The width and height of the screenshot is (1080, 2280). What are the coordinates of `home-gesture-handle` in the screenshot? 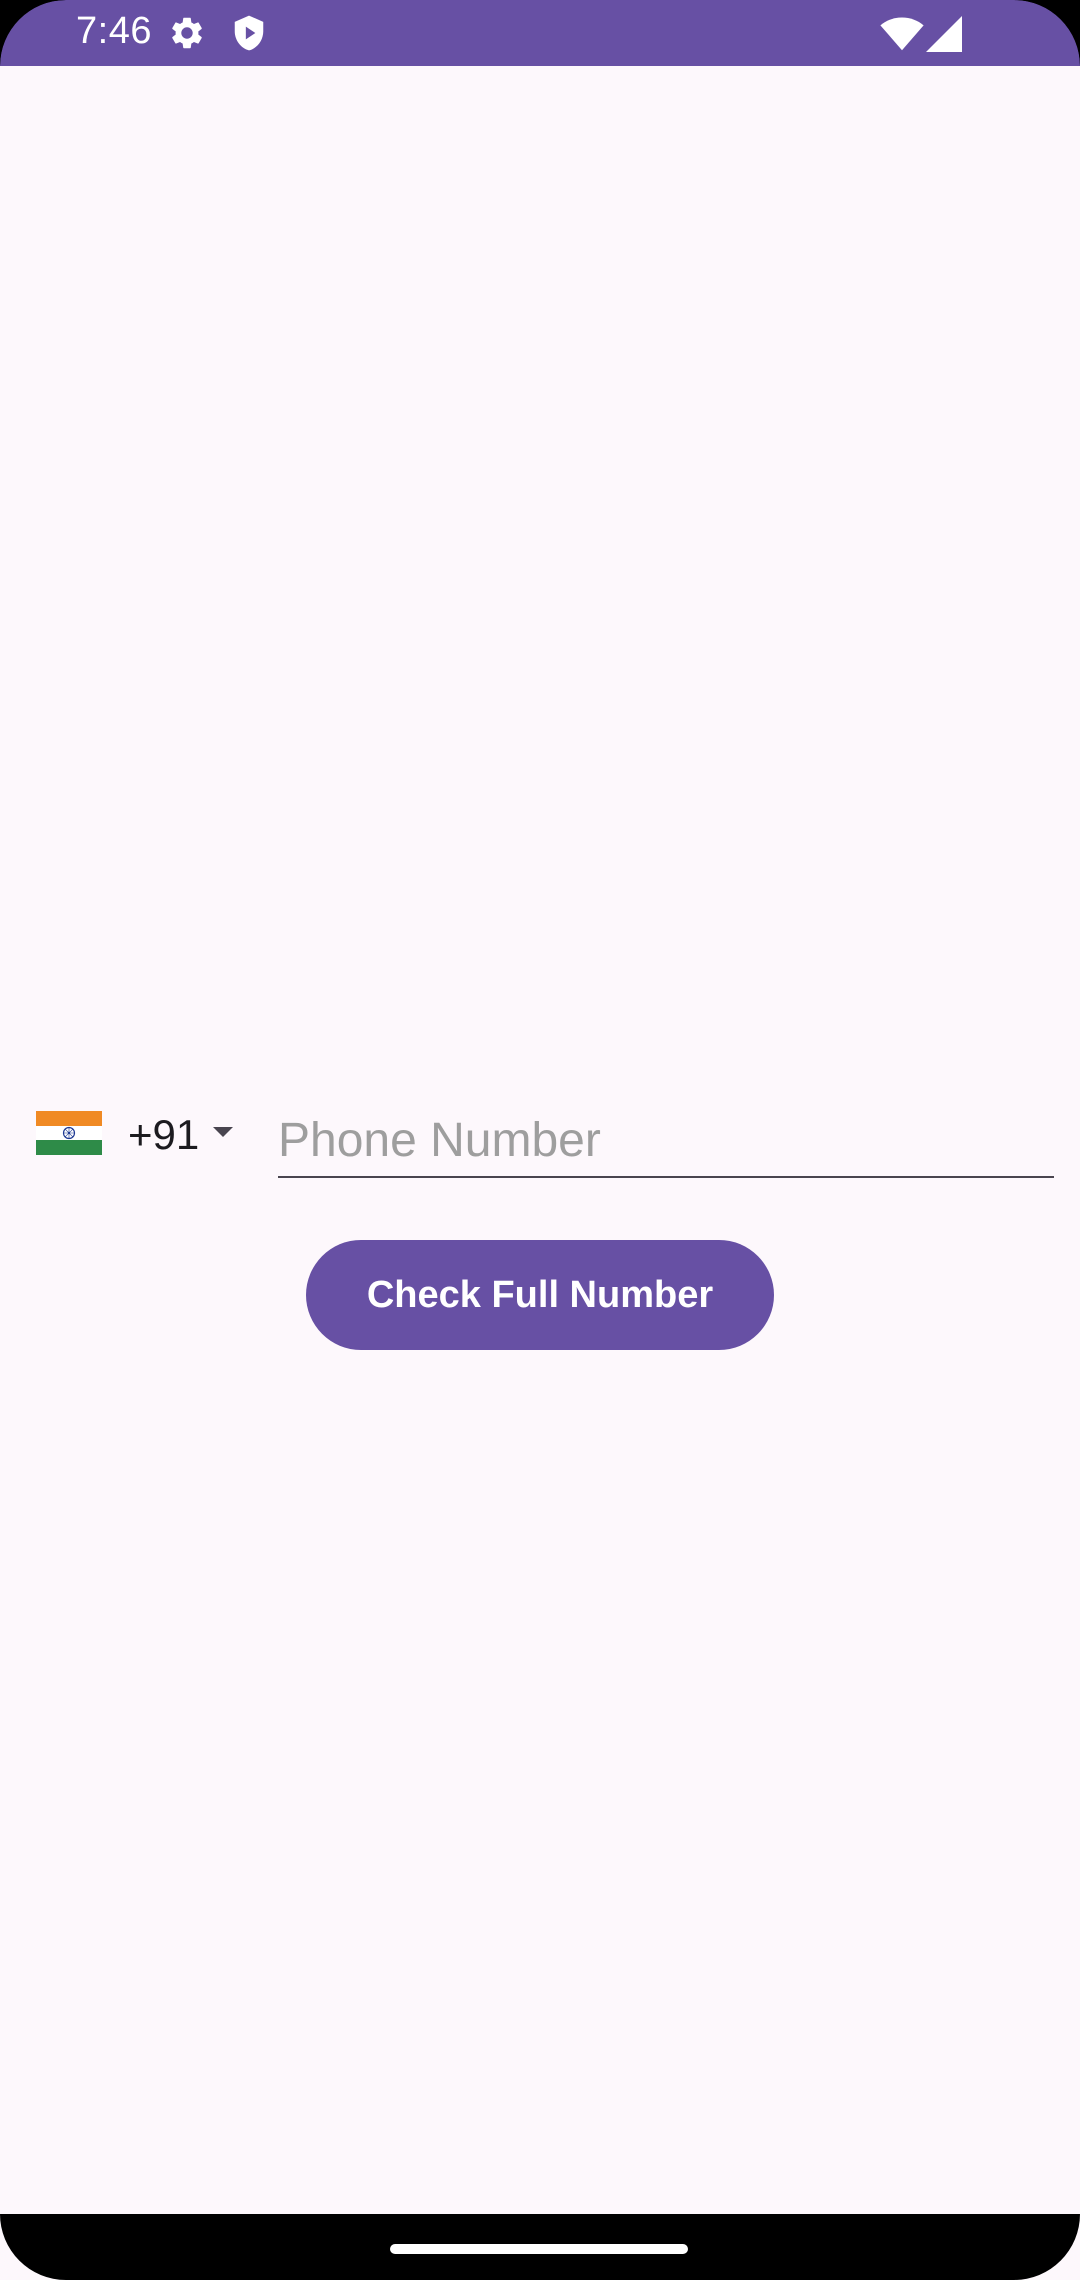 It's located at (539, 2249).